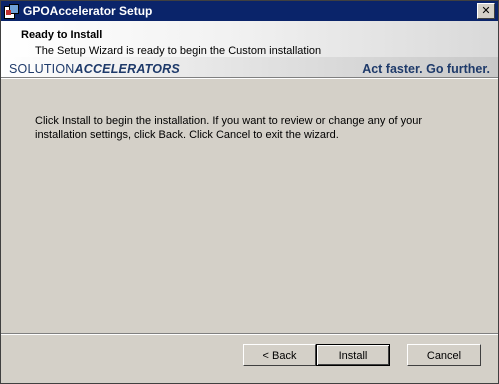 This screenshot has width=499, height=384. Describe the element at coordinates (62, 35) in the screenshot. I see `page-title: Ready to Install` at that location.